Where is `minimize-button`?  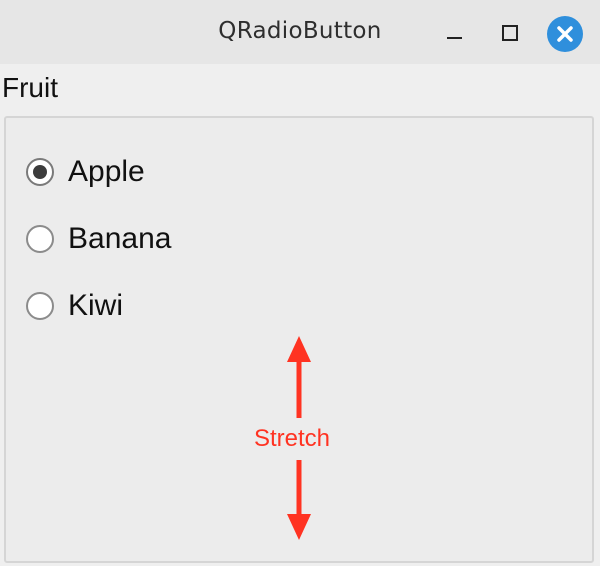 minimize-button is located at coordinates (455, 33).